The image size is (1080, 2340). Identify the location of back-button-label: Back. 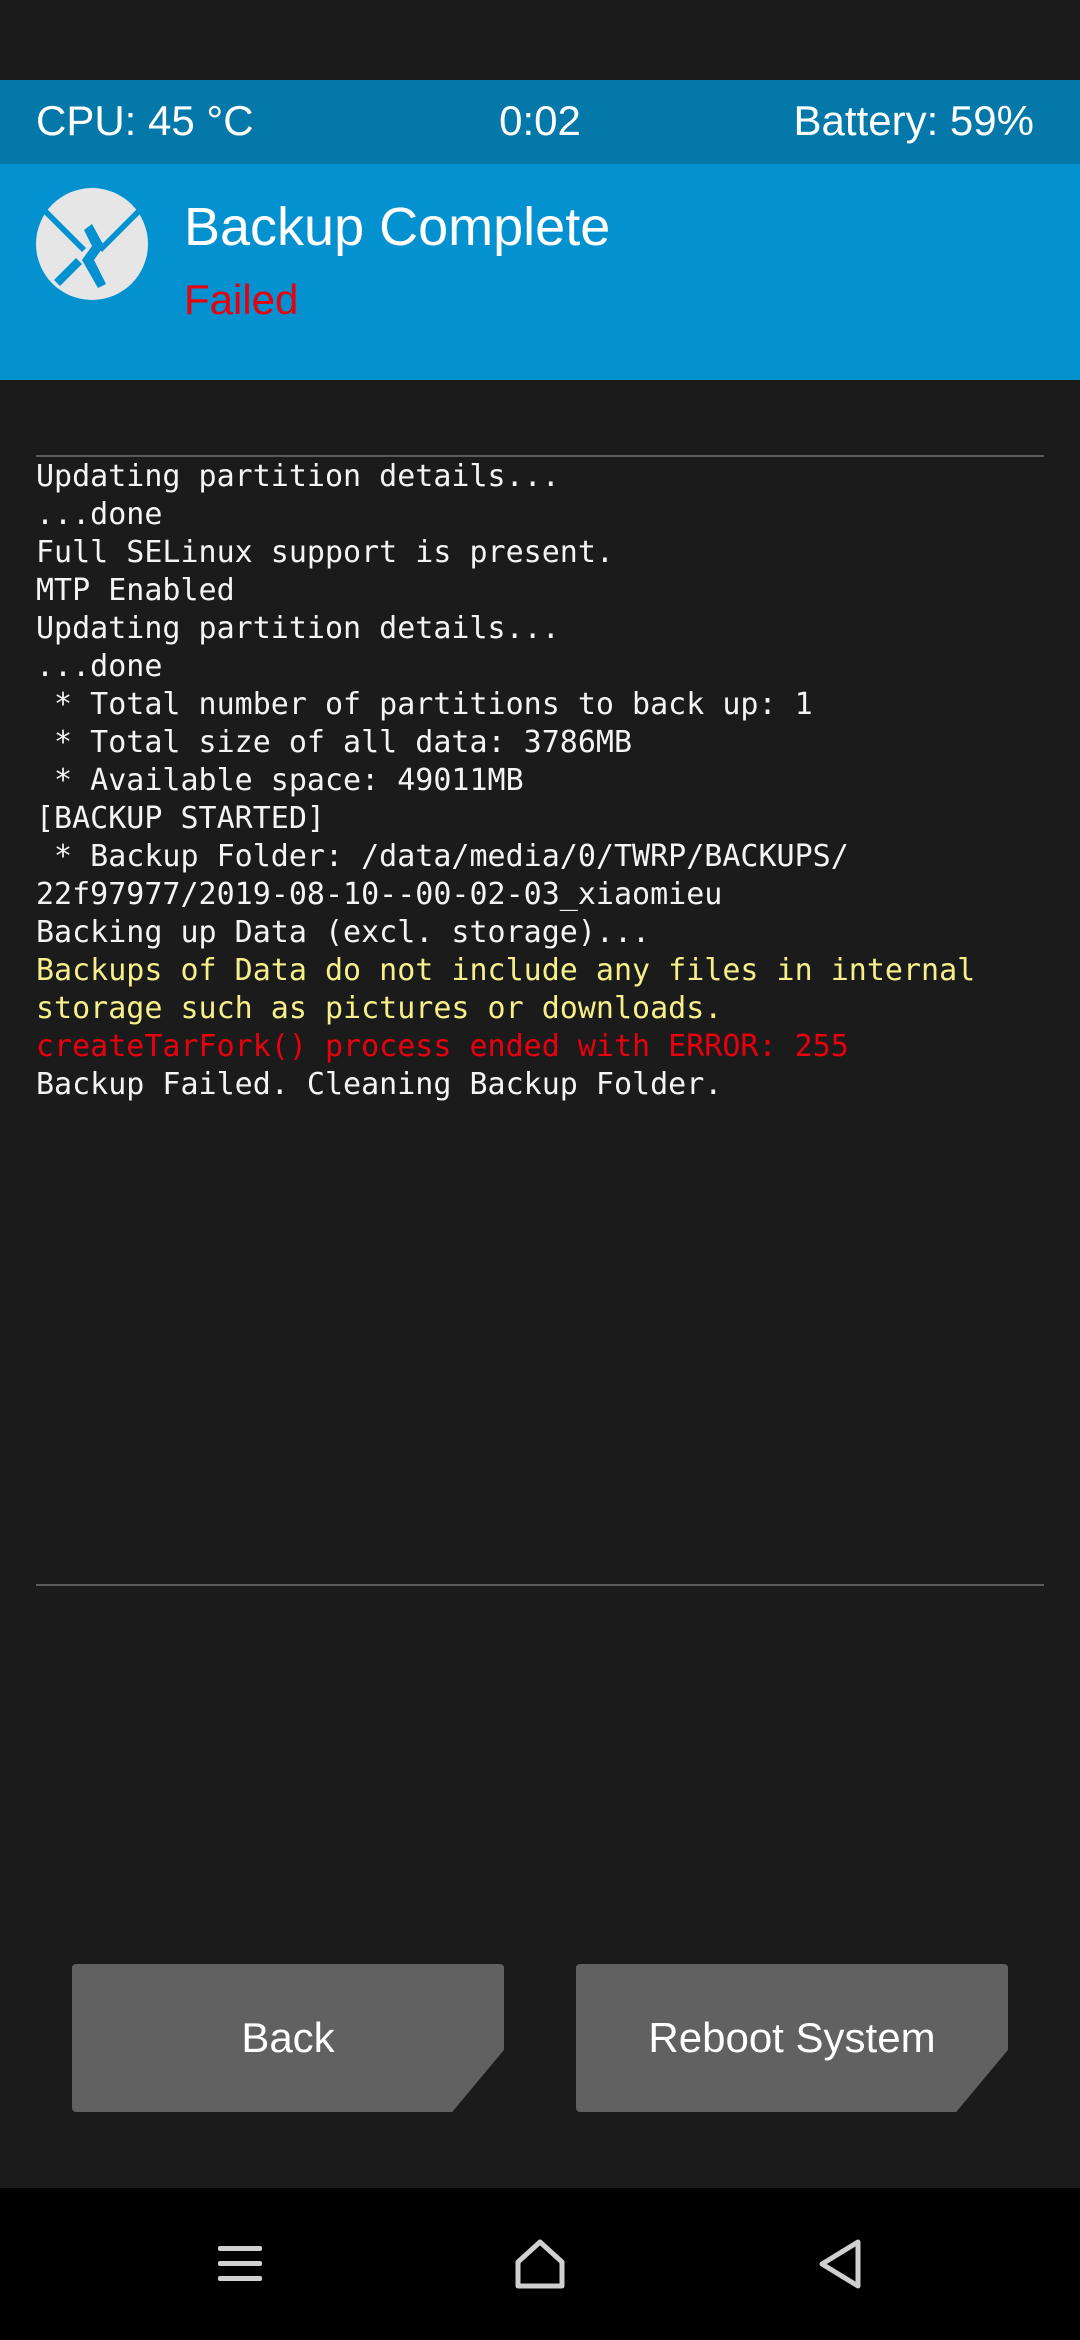
(288, 2037).